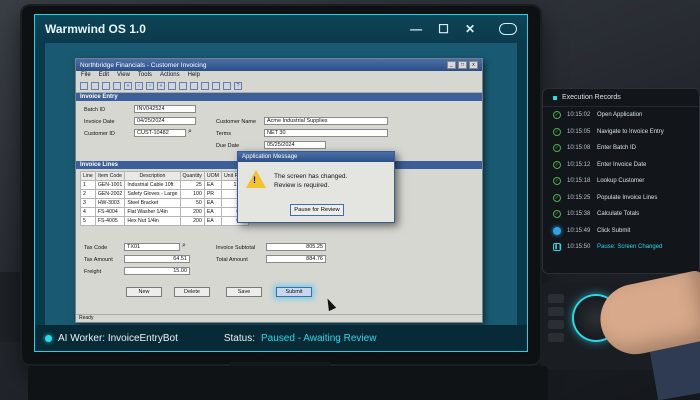 Image resolution: width=700 pixels, height=400 pixels. What do you see at coordinates (88, 203) in the screenshot?
I see `table-cell: 3` at bounding box center [88, 203].